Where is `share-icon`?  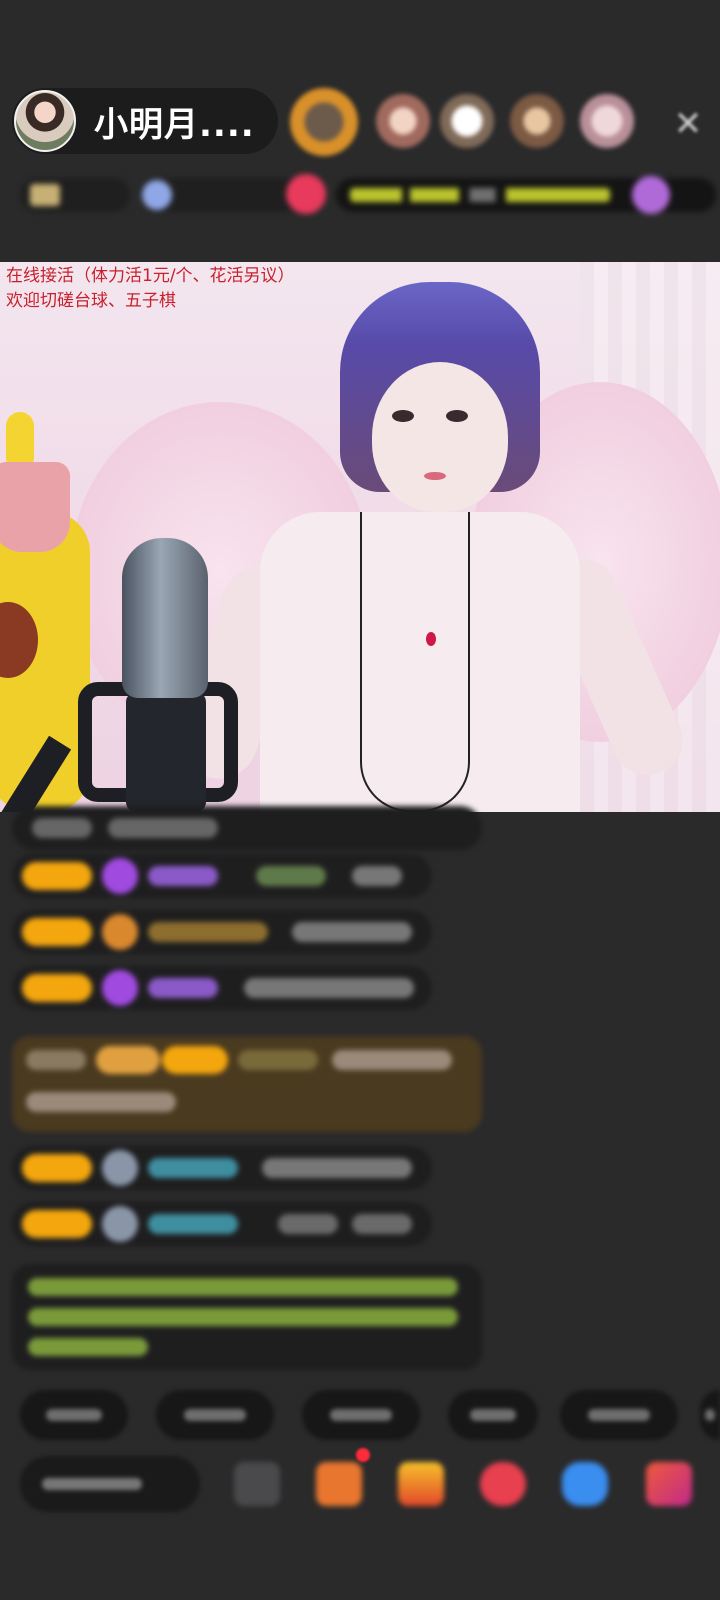
share-icon is located at coordinates (585, 1484).